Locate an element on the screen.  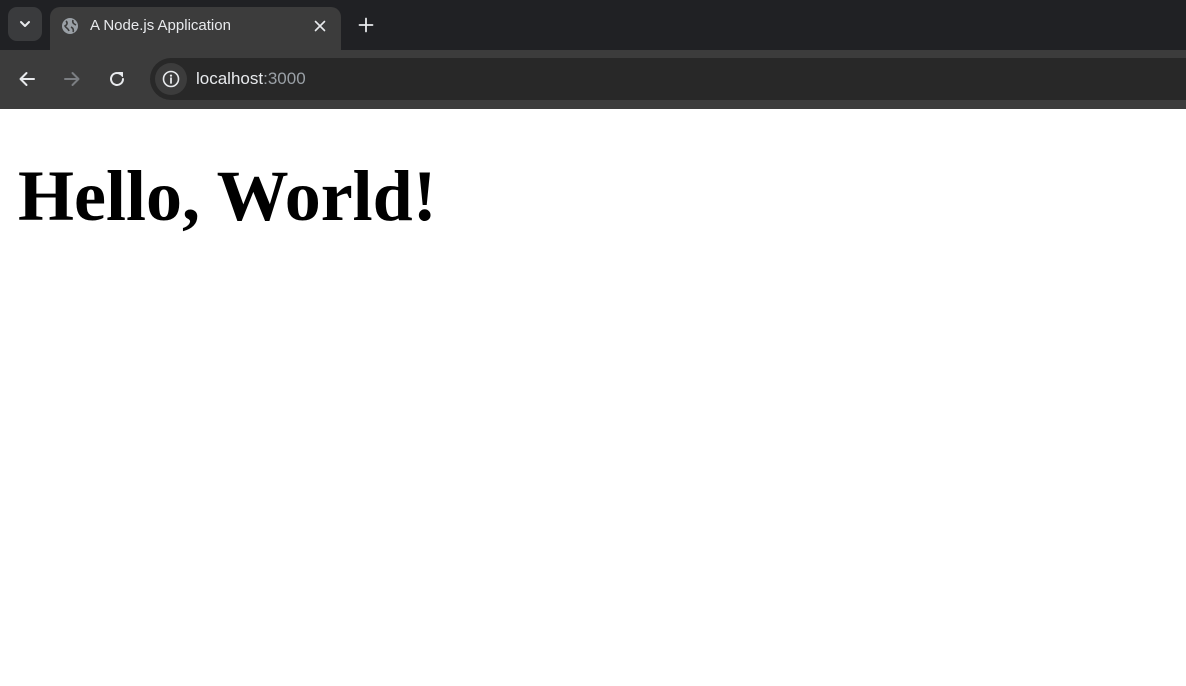
arrow-right-icon is located at coordinates (72, 79).